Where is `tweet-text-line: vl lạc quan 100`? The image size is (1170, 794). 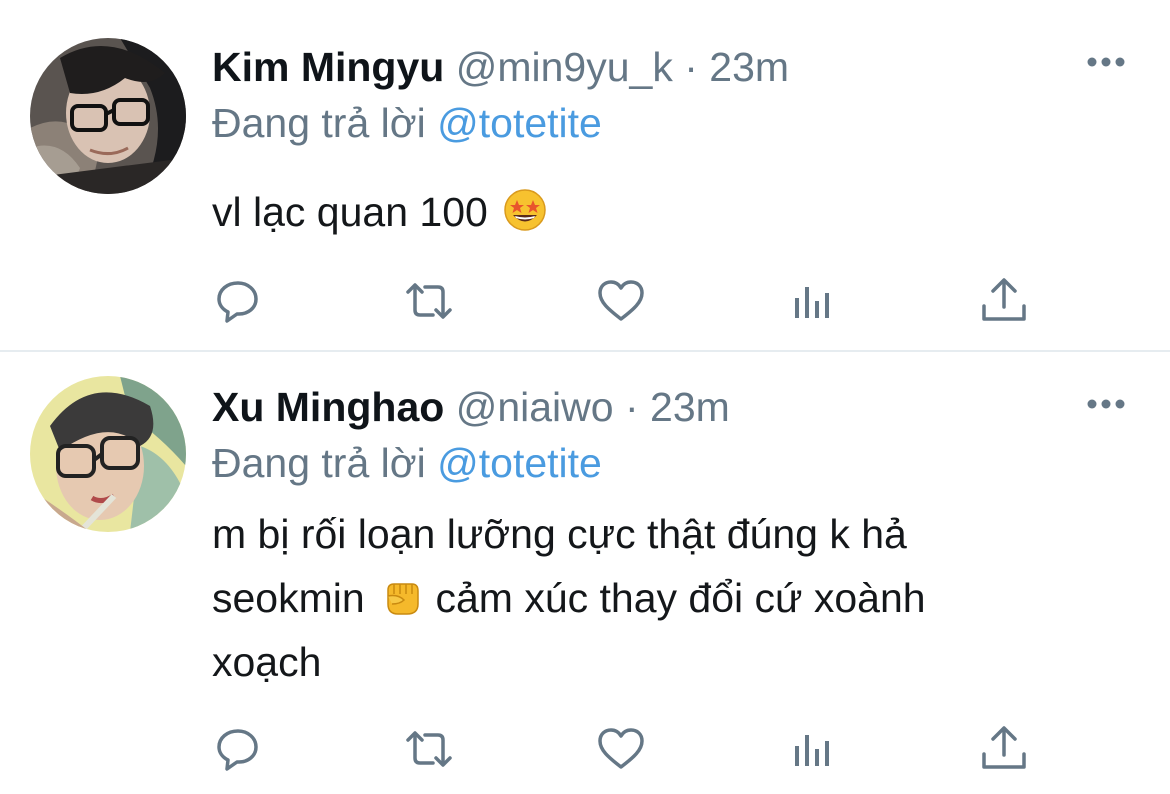 tweet-text-line: vl lạc quan 100 is located at coordinates (350, 212).